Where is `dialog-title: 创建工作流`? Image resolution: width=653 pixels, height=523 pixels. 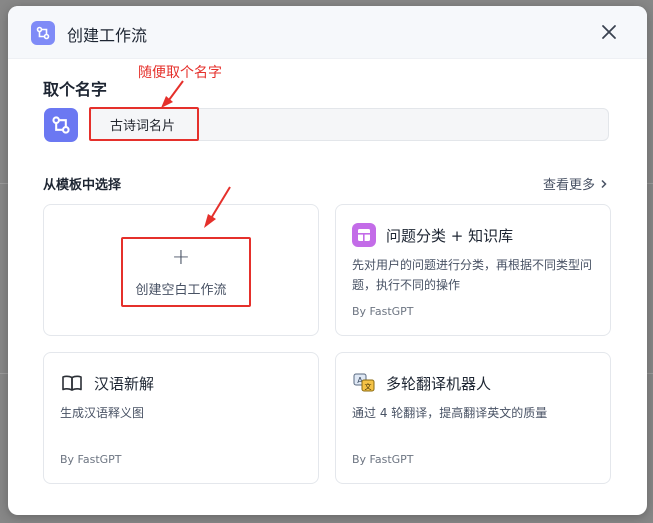
dialog-title: 创建工作流 is located at coordinates (107, 35).